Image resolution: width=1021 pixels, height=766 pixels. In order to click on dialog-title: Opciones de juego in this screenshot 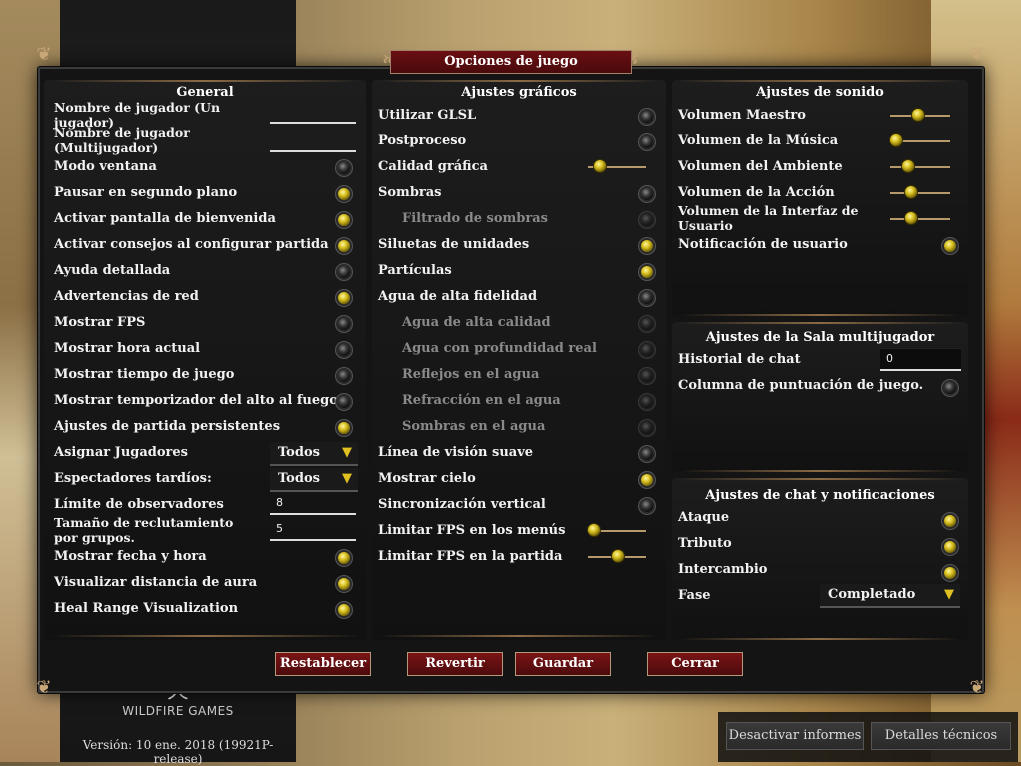, I will do `click(511, 62)`.